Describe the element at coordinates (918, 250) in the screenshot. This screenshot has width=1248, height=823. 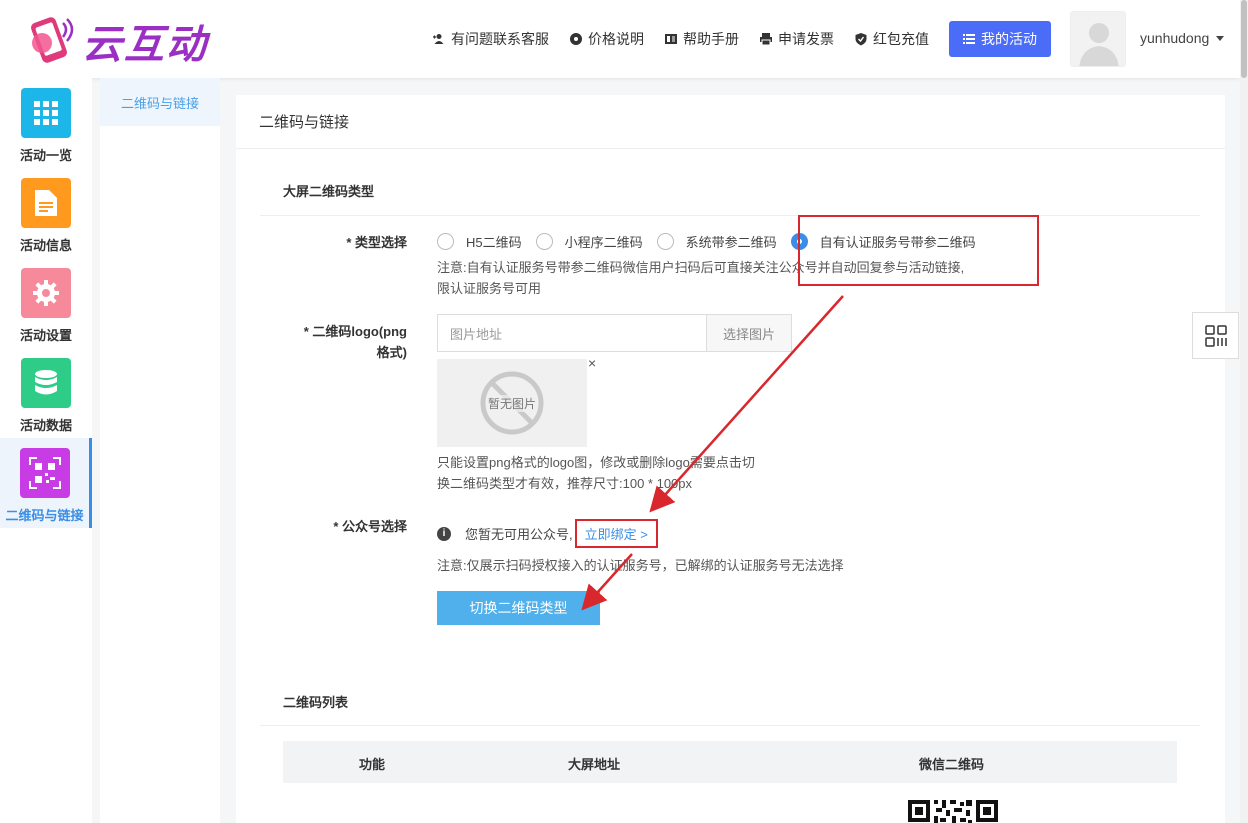
I see `annotation-highlight-box` at that location.